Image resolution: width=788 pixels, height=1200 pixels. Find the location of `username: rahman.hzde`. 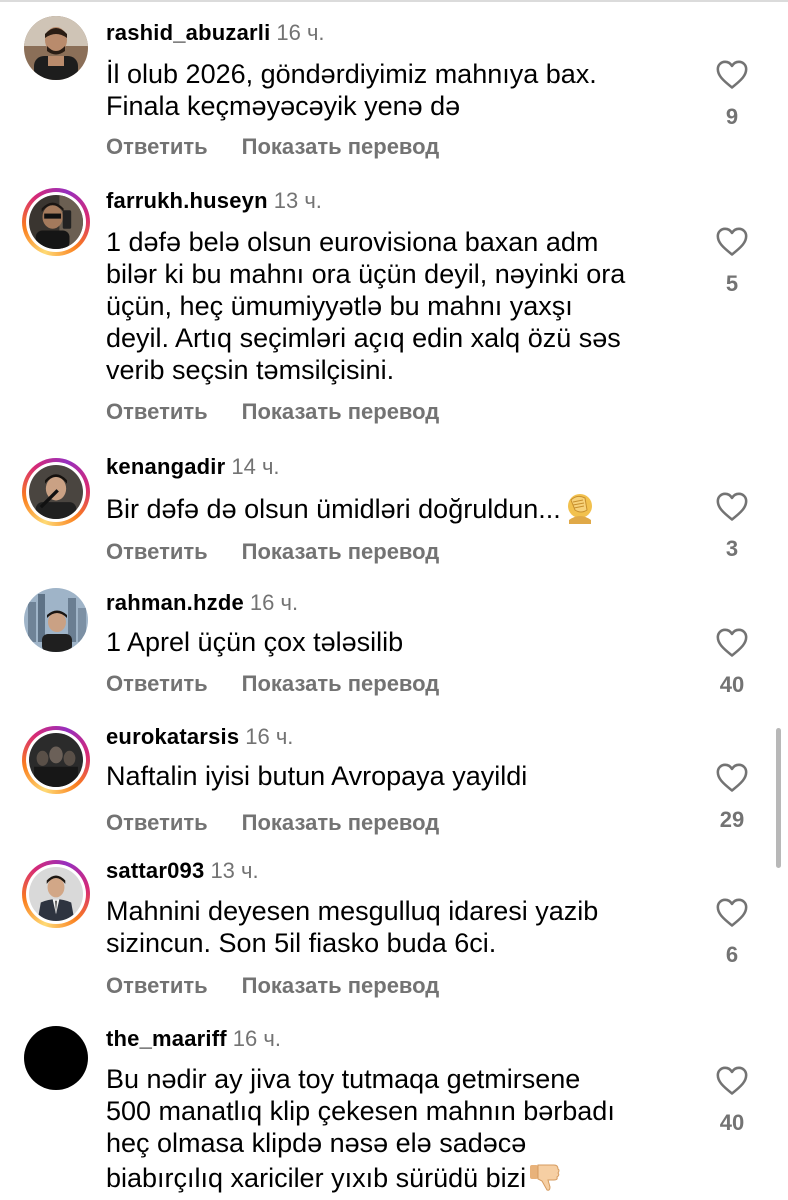

username: rahman.hzde is located at coordinates (175, 602).